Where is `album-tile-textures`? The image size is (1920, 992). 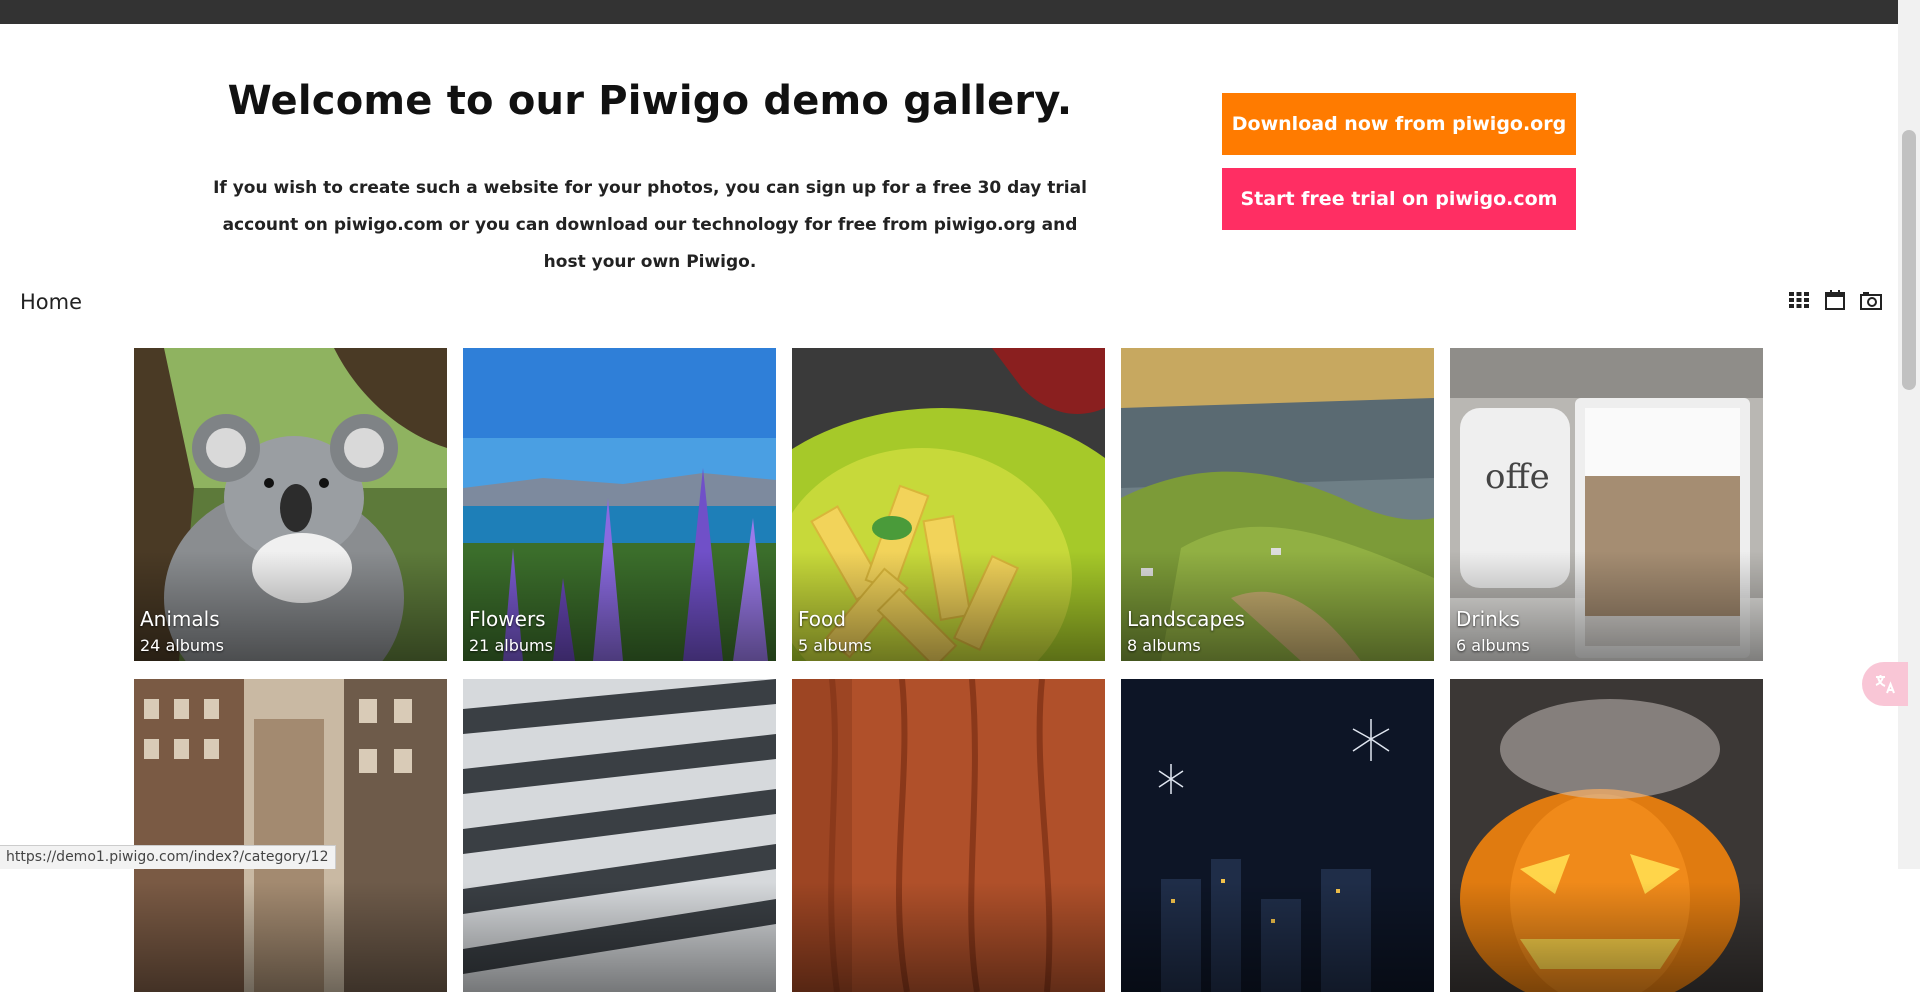 album-tile-textures is located at coordinates (948, 835).